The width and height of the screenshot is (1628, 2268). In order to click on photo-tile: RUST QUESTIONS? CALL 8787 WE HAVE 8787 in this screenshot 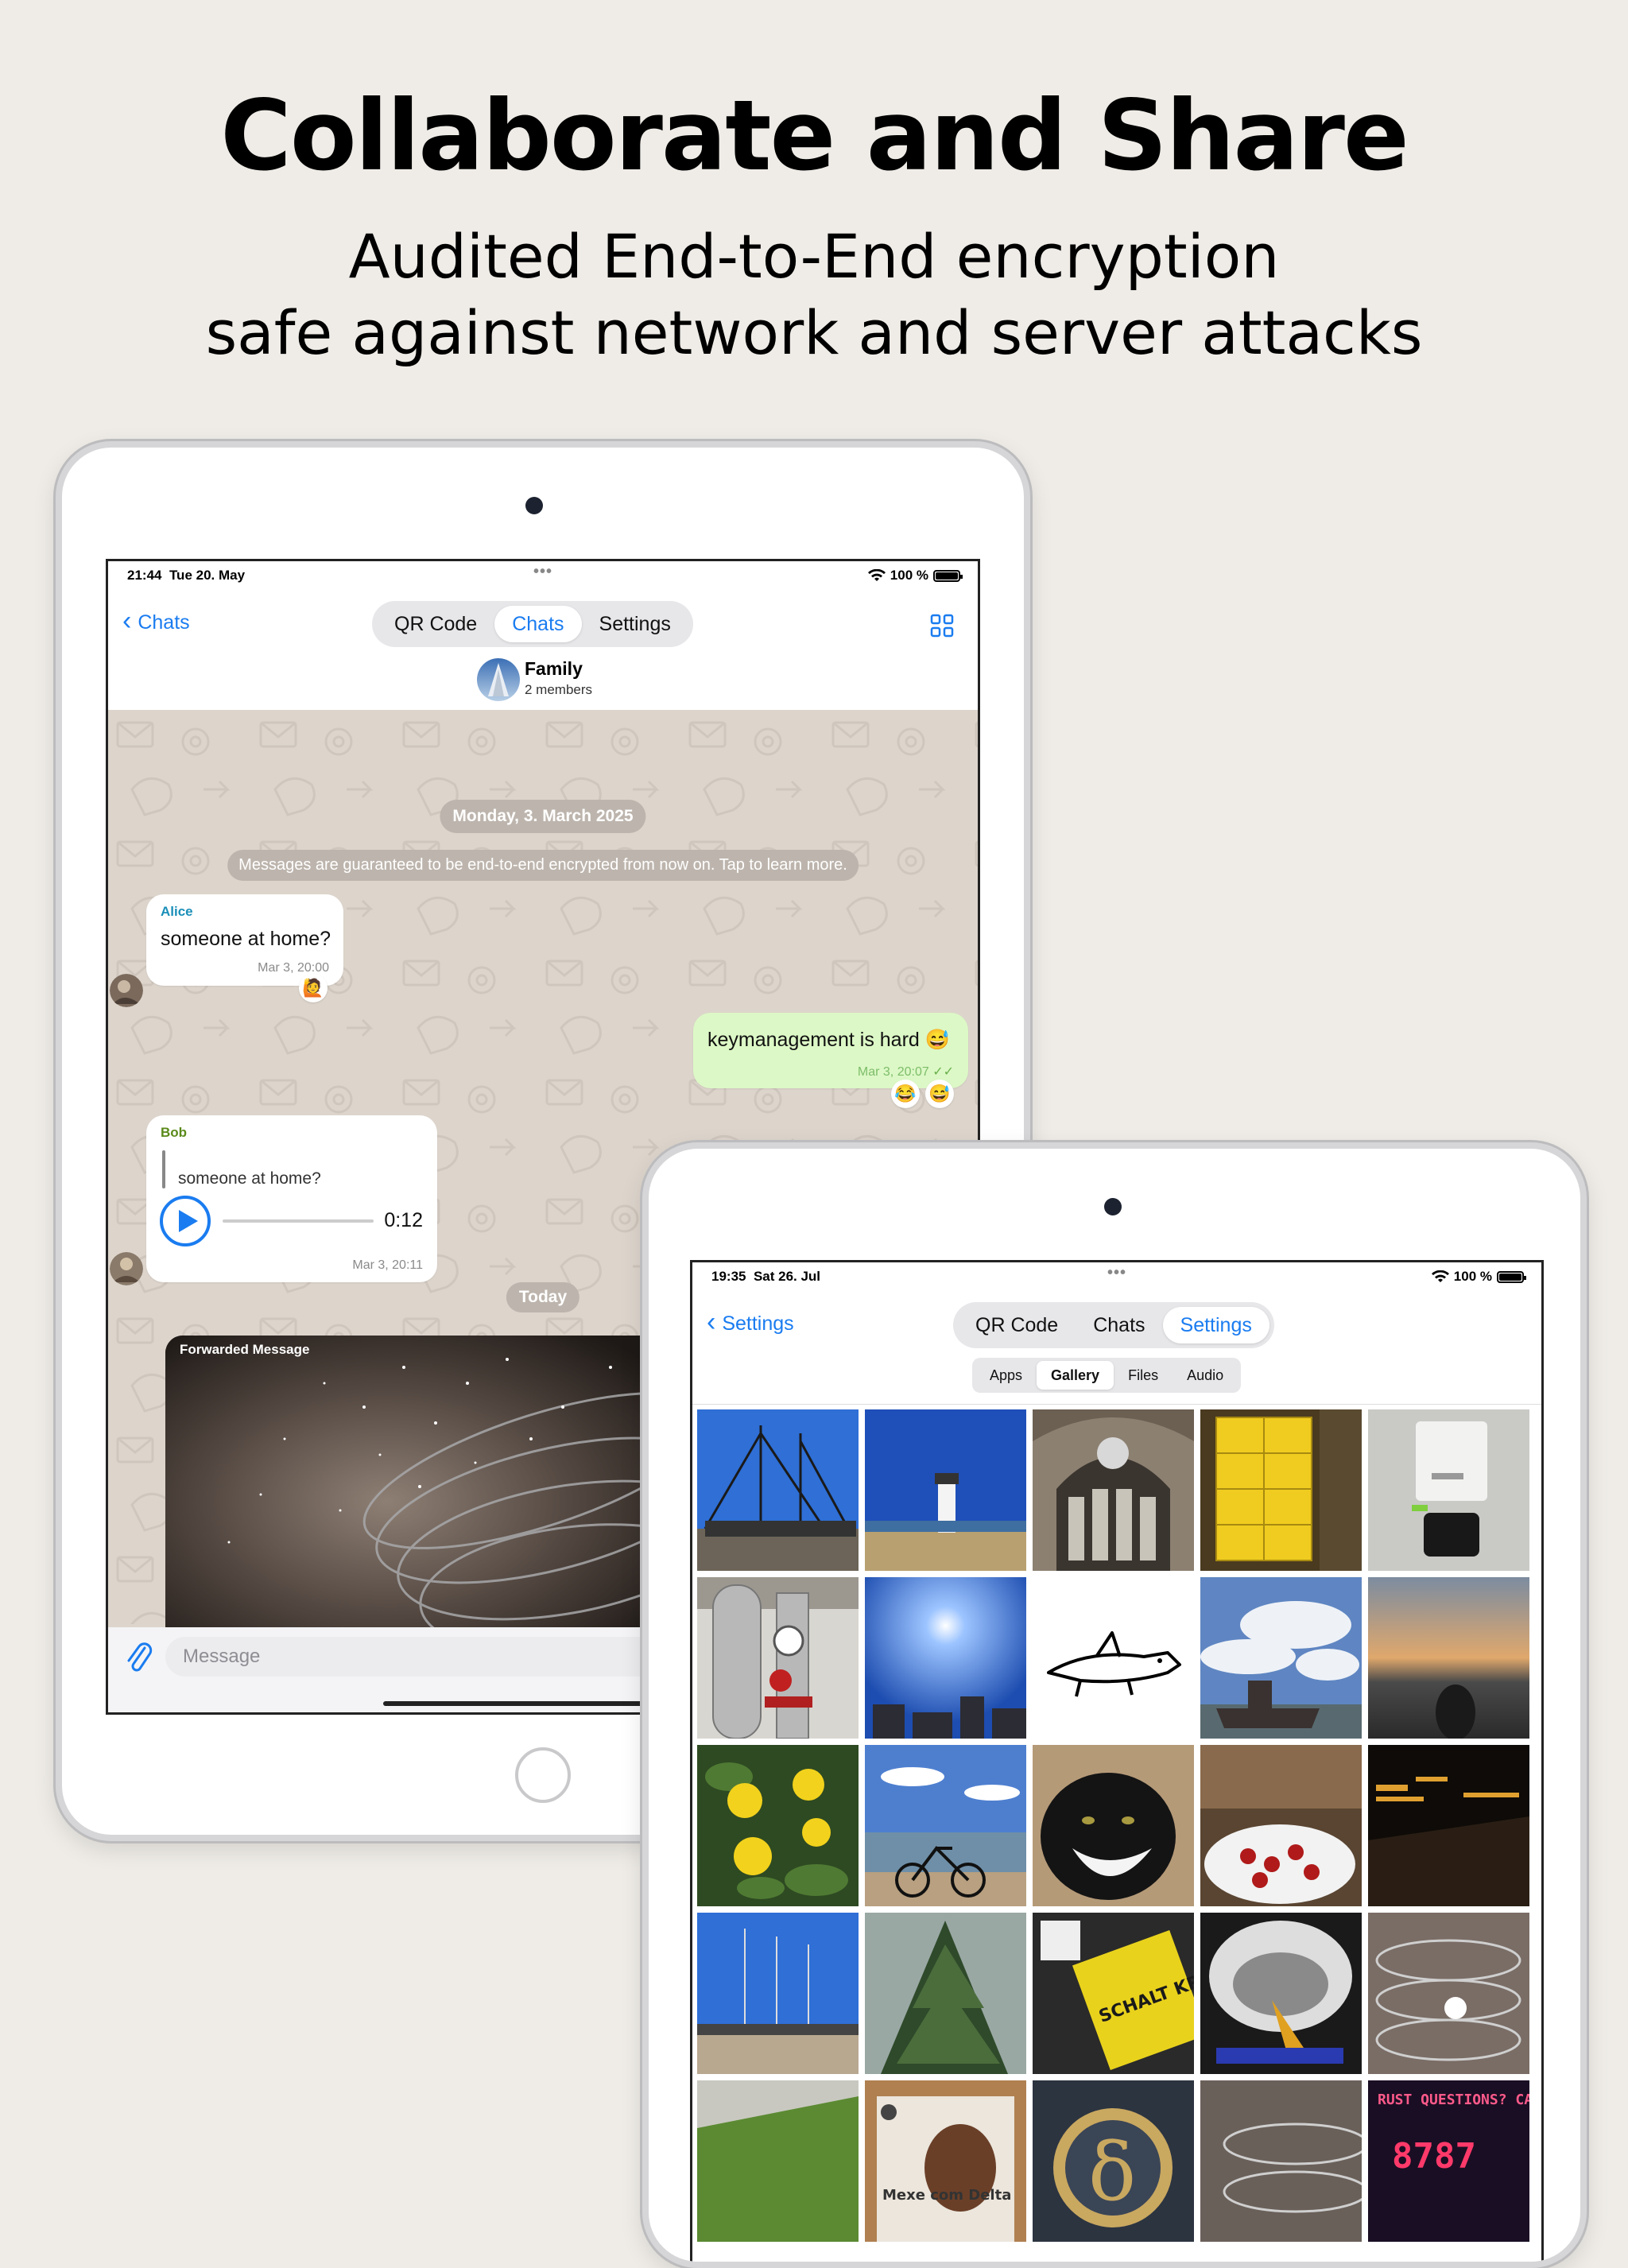, I will do `click(1448, 2161)`.